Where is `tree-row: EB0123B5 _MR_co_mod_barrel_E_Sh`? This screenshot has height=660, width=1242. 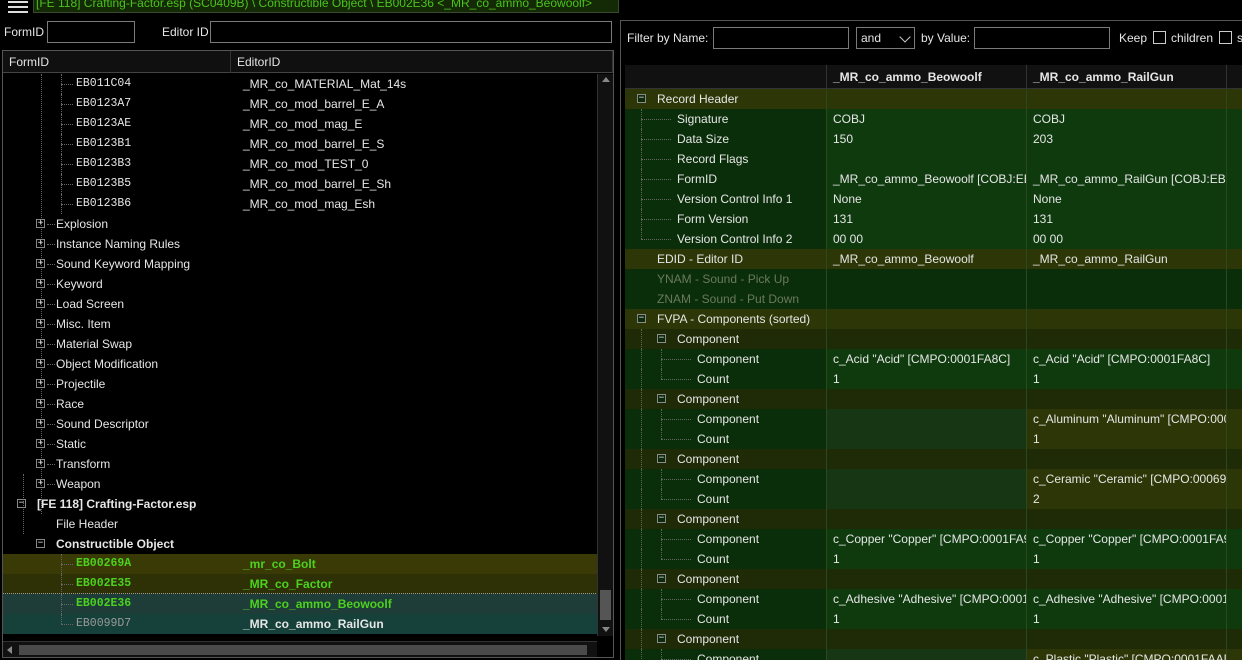
tree-row: EB0123B5 _MR_co_mod_barrel_E_Sh is located at coordinates (300, 184).